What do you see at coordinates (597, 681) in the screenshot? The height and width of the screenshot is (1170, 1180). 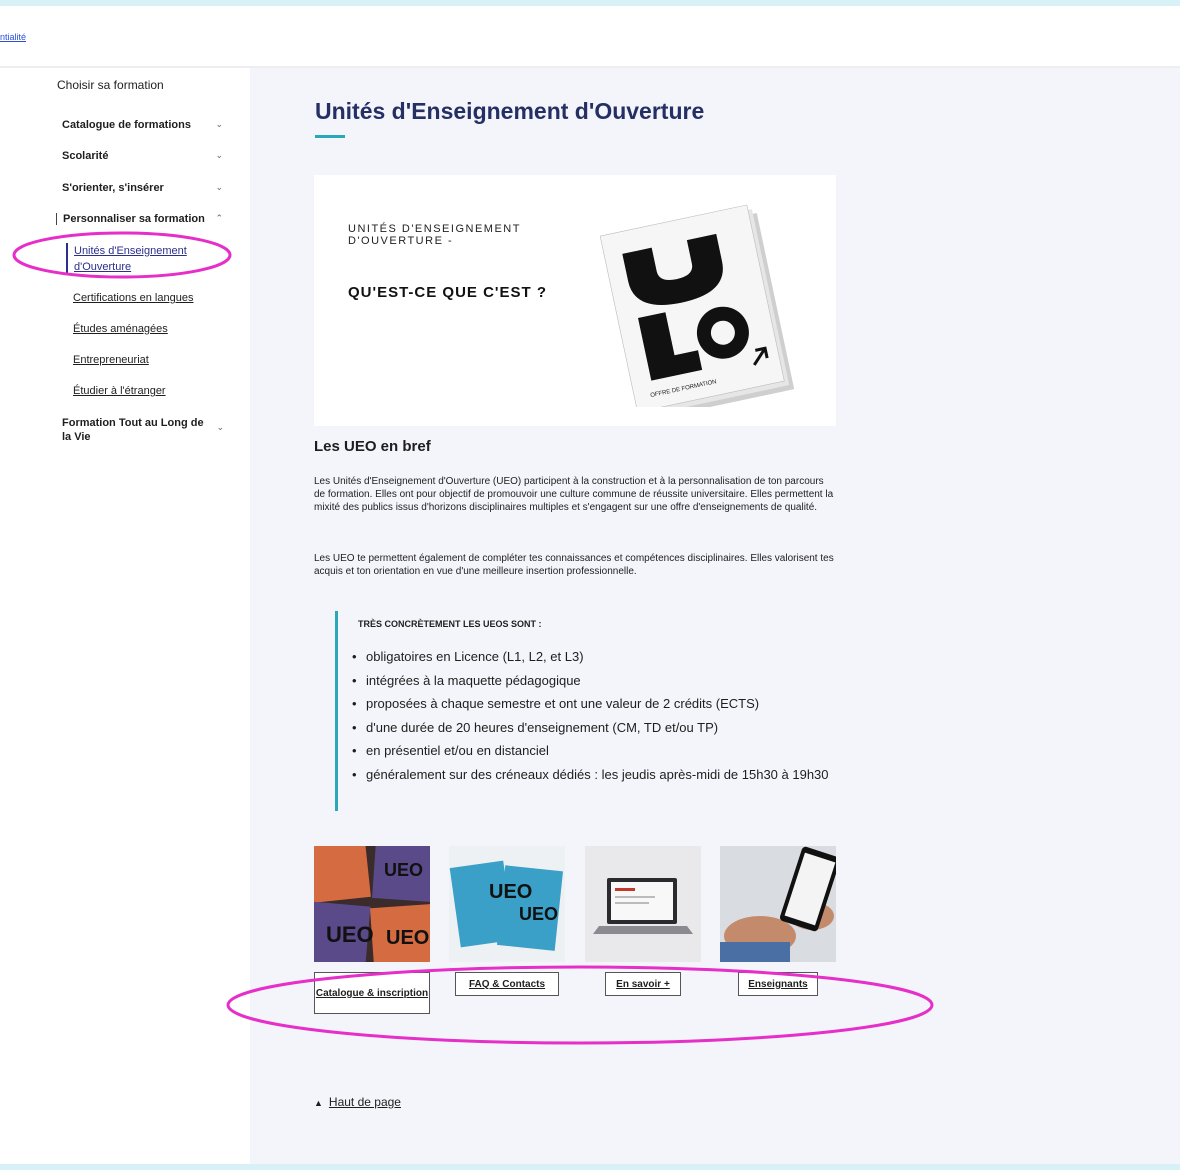 I see `list-item: intégrées à la maquette pédagogique` at bounding box center [597, 681].